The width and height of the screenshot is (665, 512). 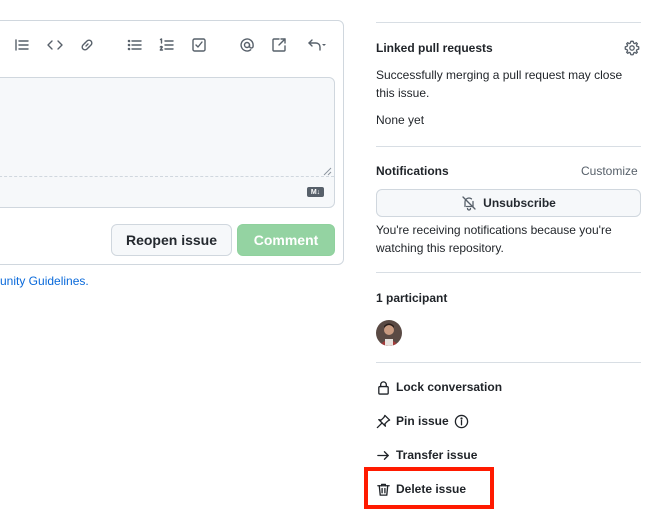 I want to click on heading-icon, so click(x=22, y=45).